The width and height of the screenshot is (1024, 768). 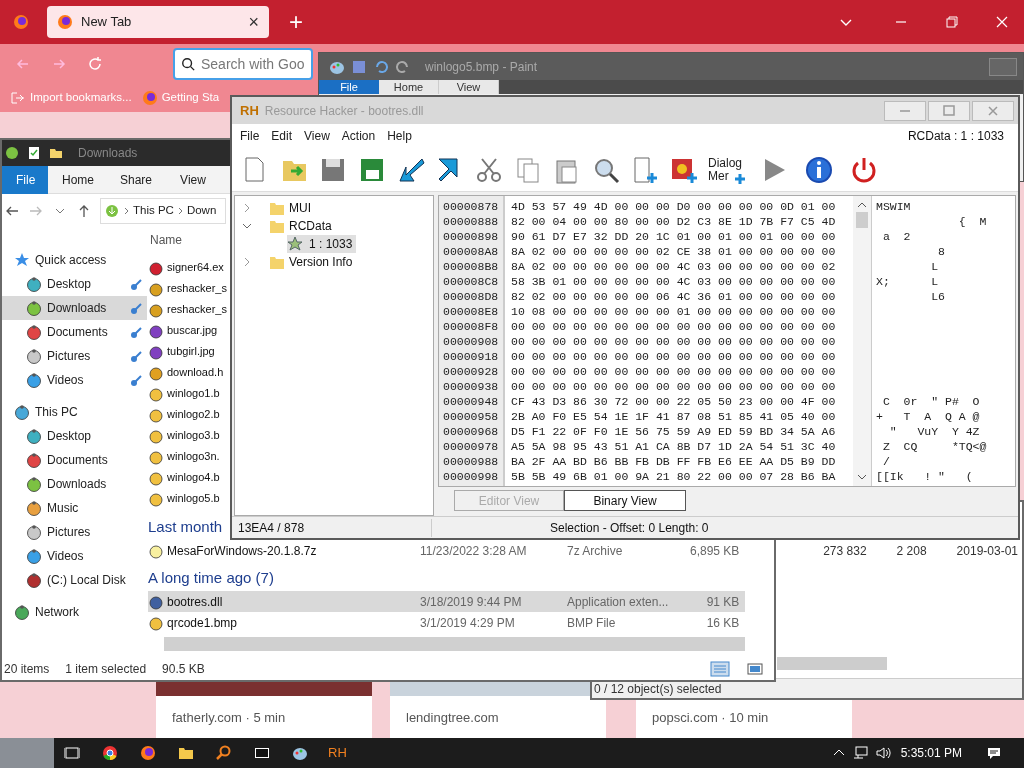 What do you see at coordinates (399, 136) in the screenshot?
I see `menu-item: Help` at bounding box center [399, 136].